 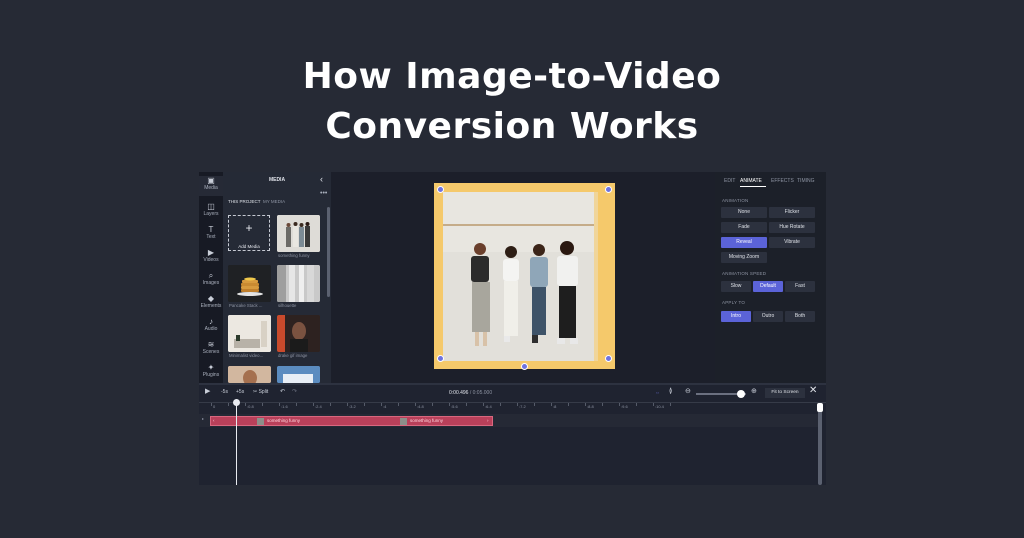 I want to click on tab-this-project: THIS PROJECT, so click(x=244, y=201).